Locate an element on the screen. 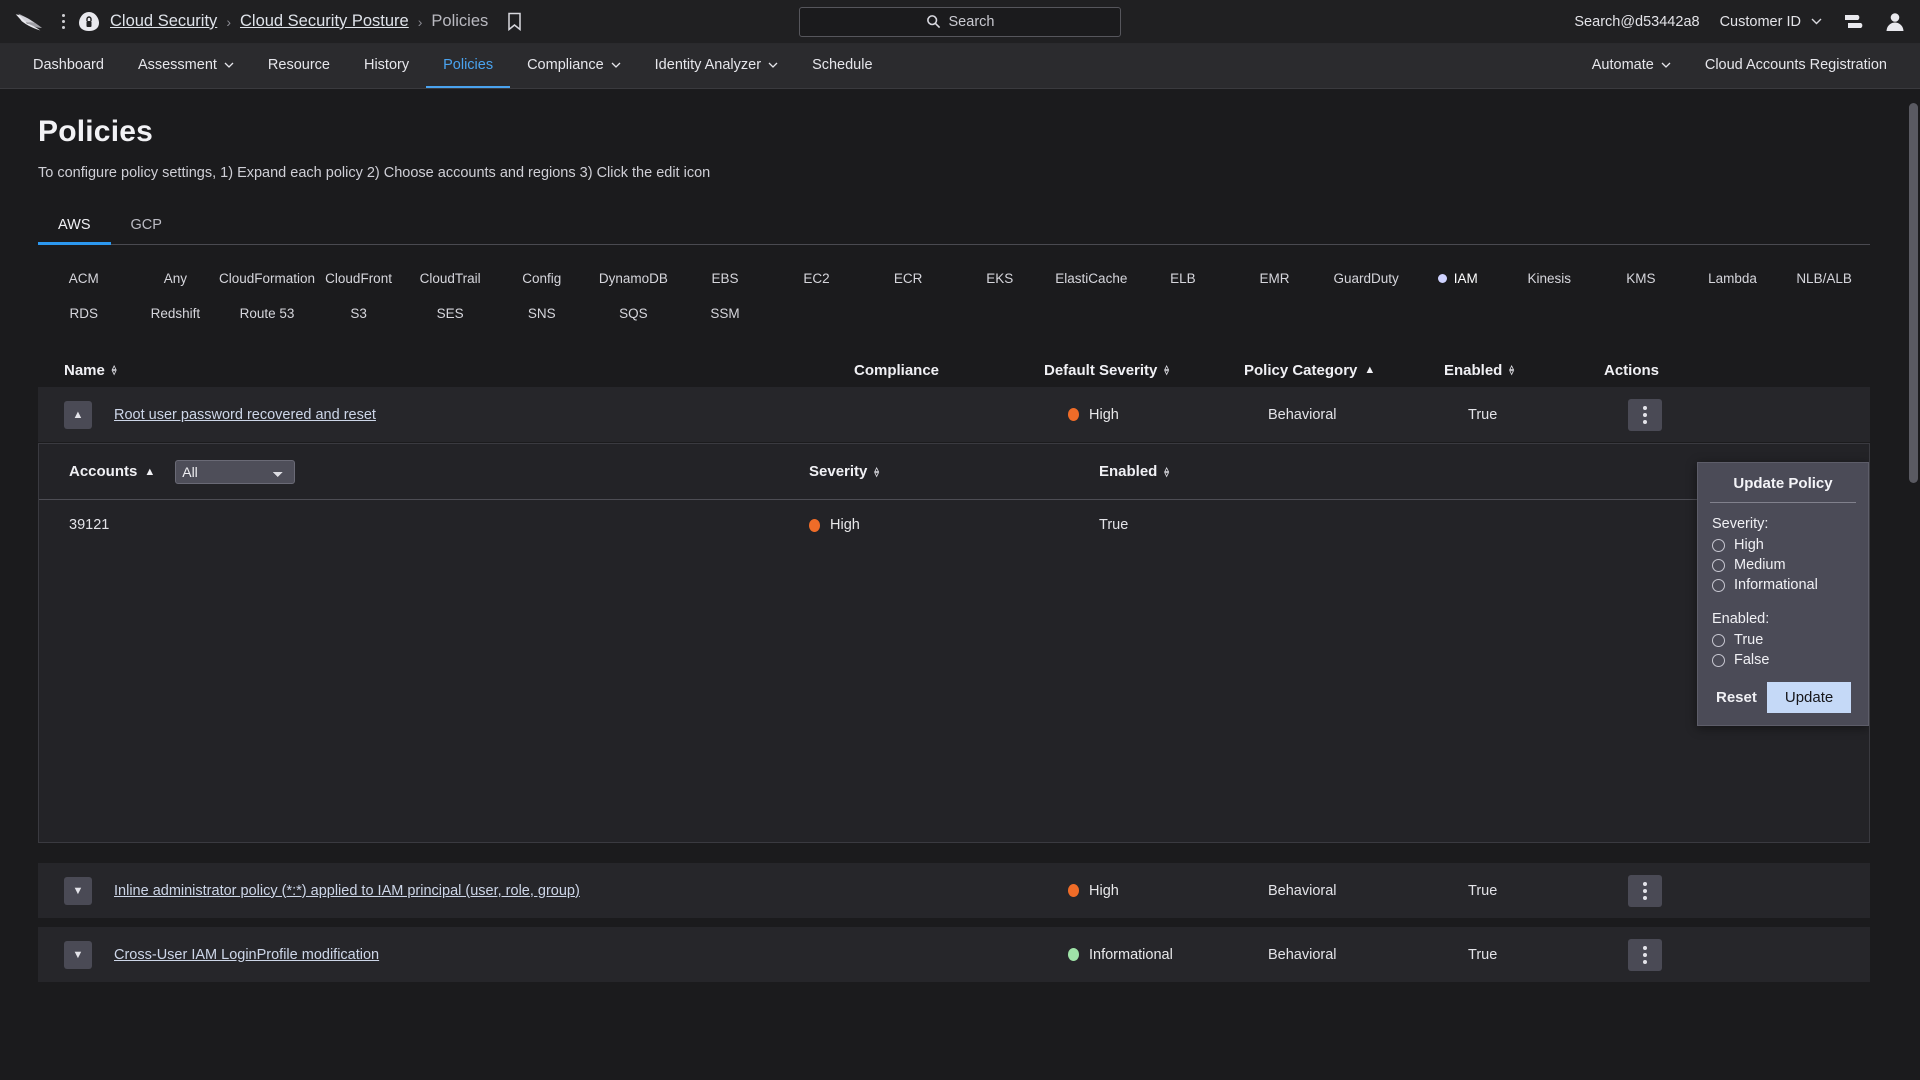 Image resolution: width=1920 pixels, height=1080 pixels. service-chip-label: EC2 is located at coordinates (816, 278).